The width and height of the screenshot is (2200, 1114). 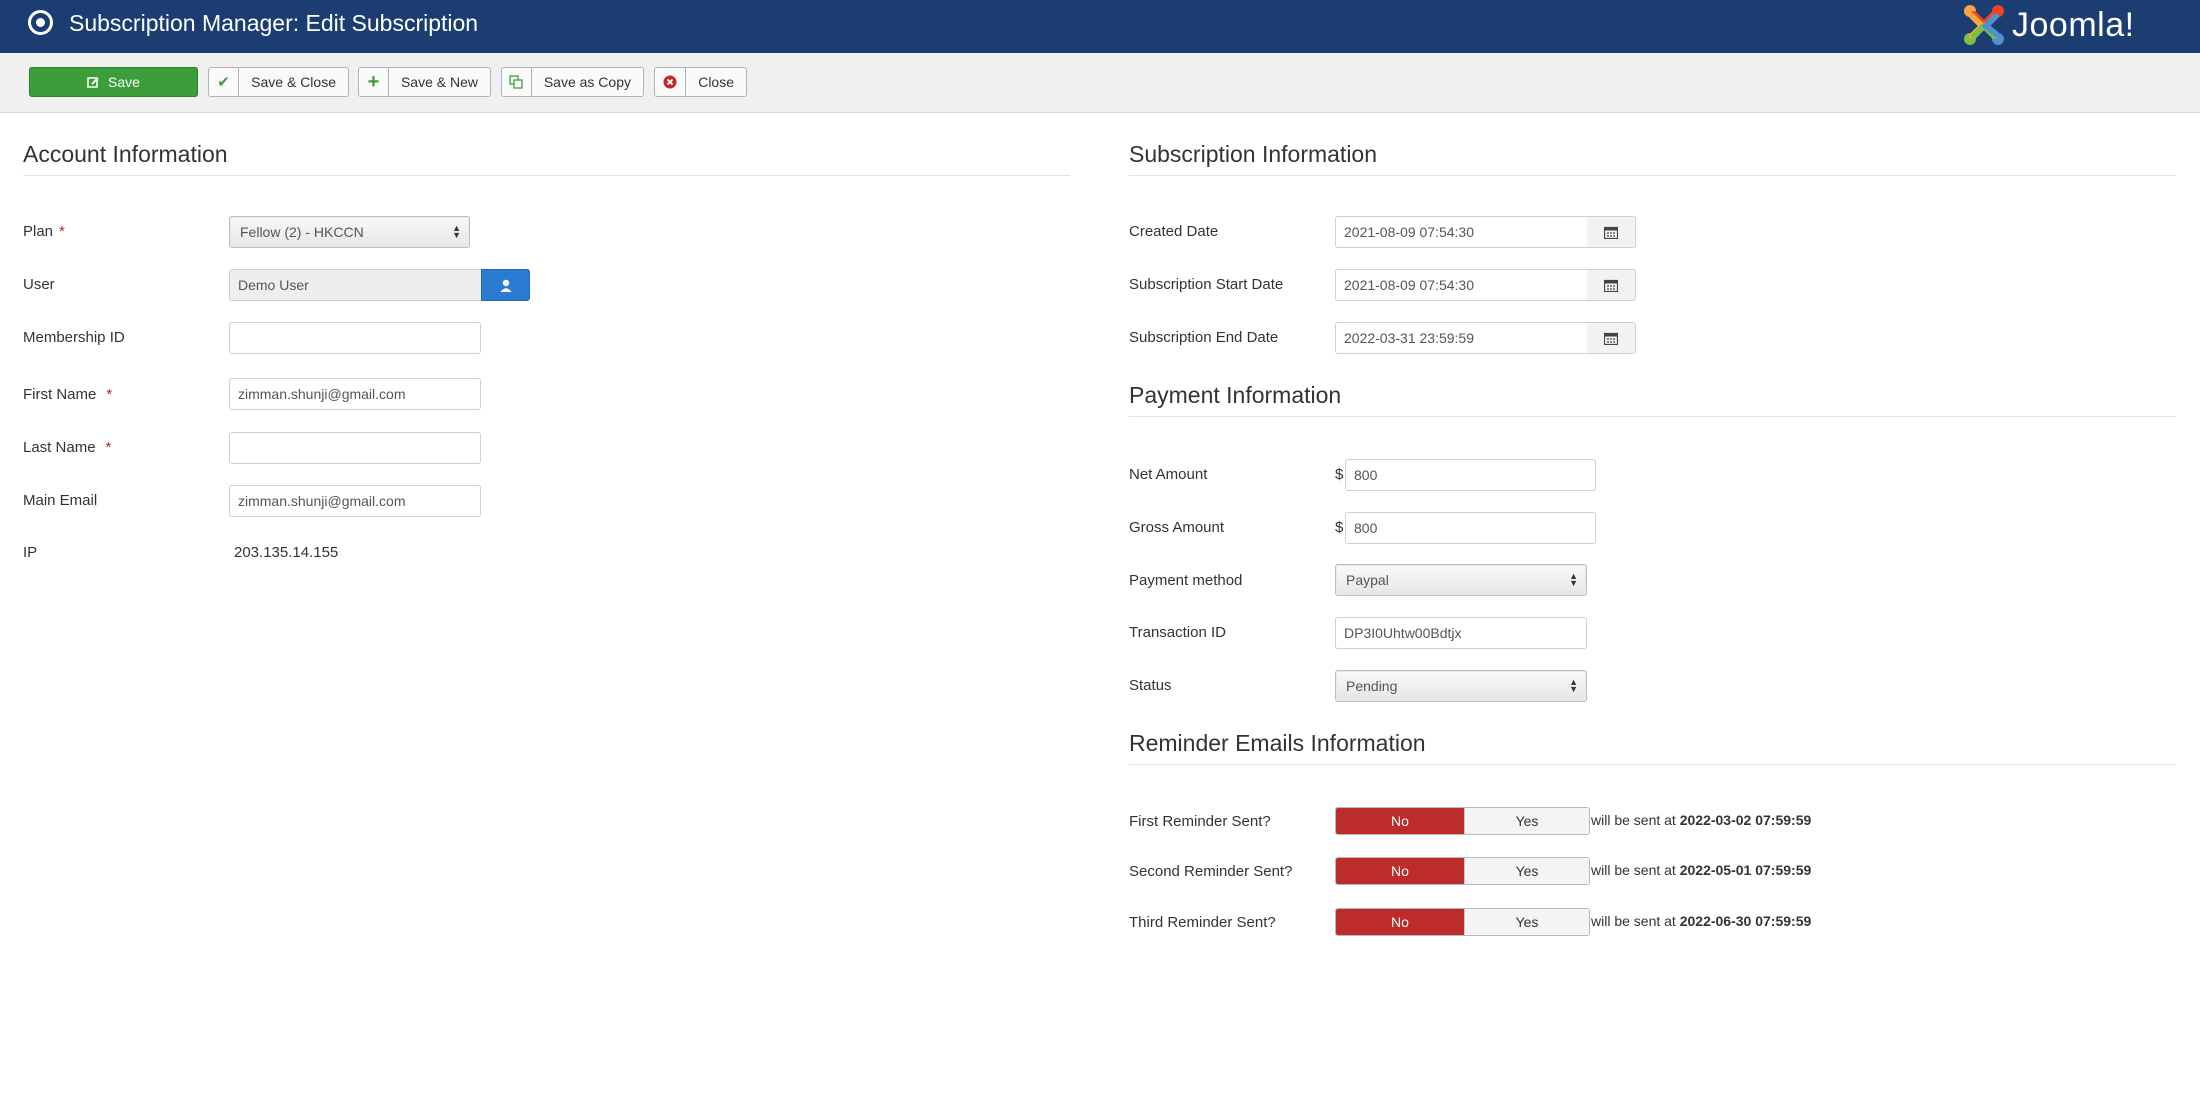 I want to click on plan-label: Plan *, so click(x=44, y=231).